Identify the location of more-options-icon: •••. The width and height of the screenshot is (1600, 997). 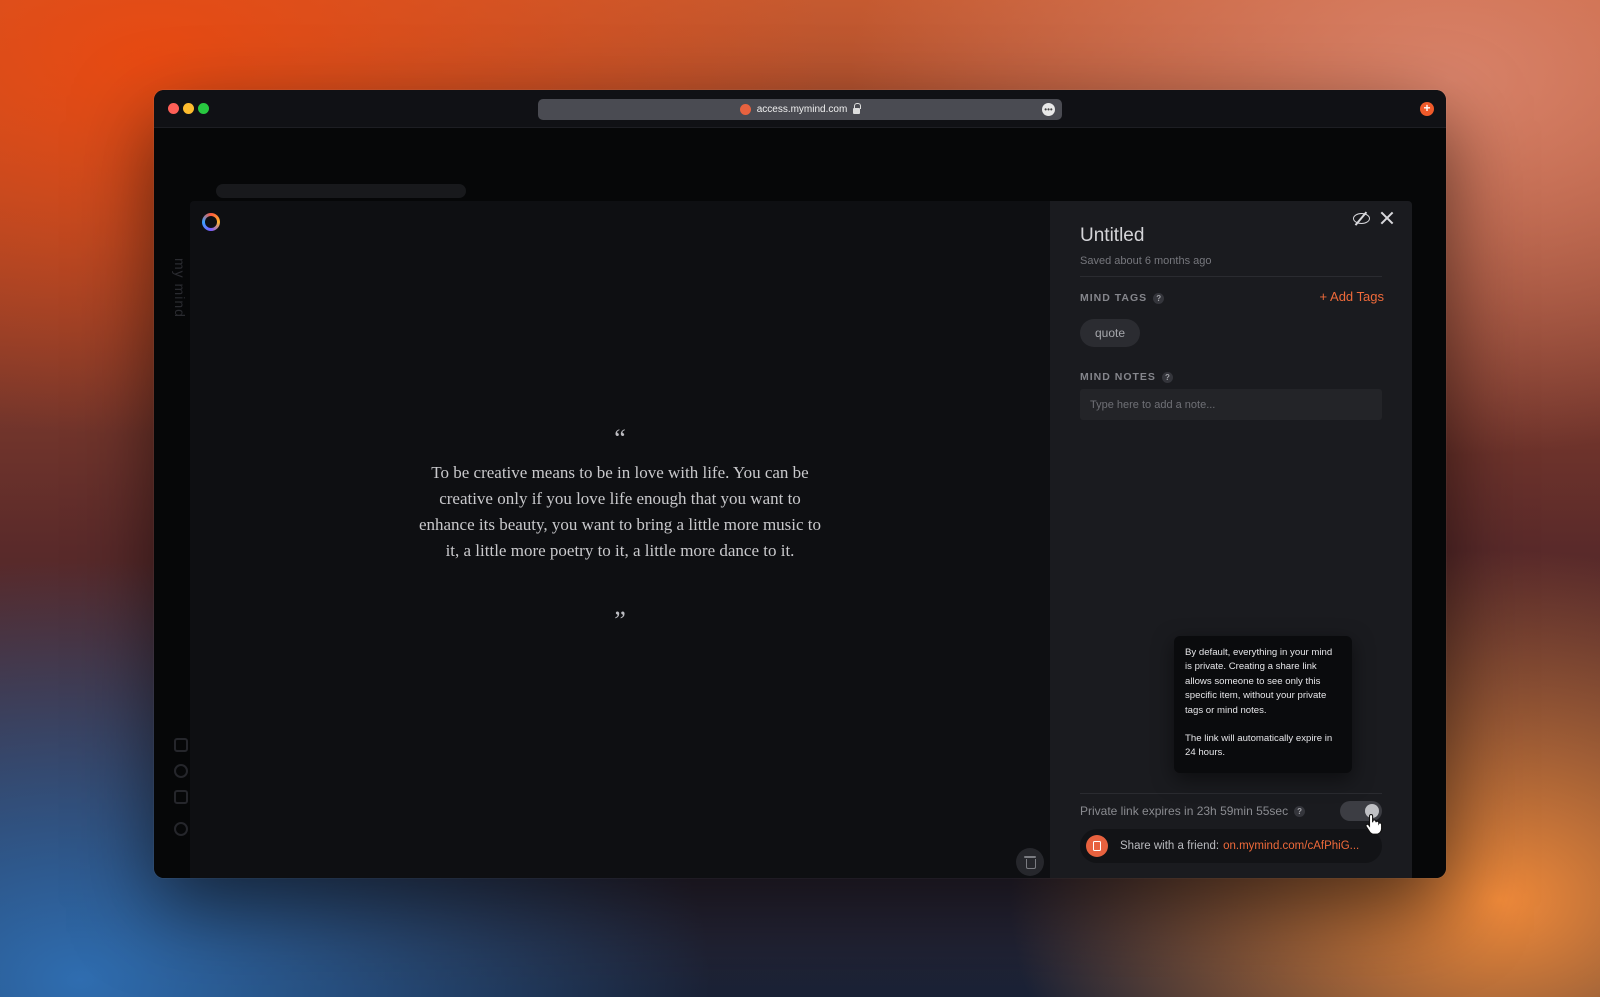
(1048, 109).